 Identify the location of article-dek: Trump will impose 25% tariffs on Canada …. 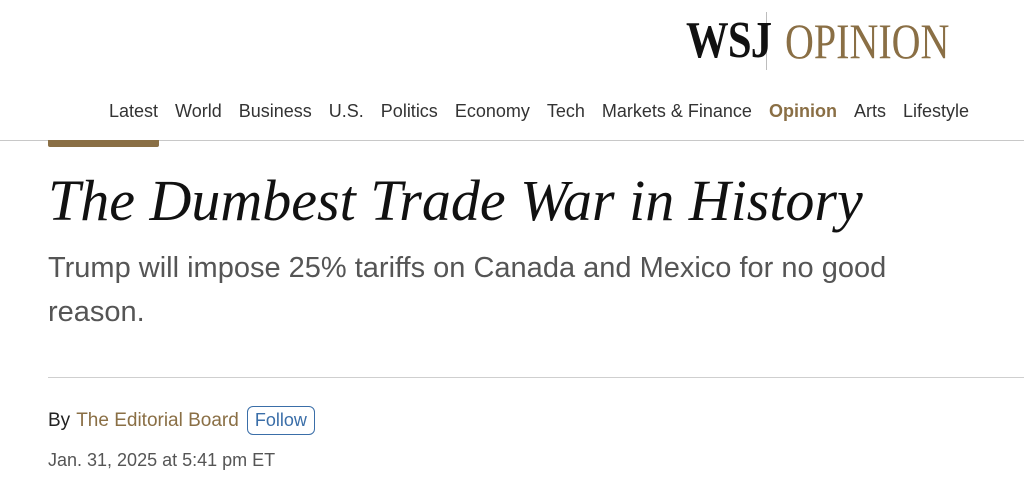
(467, 290).